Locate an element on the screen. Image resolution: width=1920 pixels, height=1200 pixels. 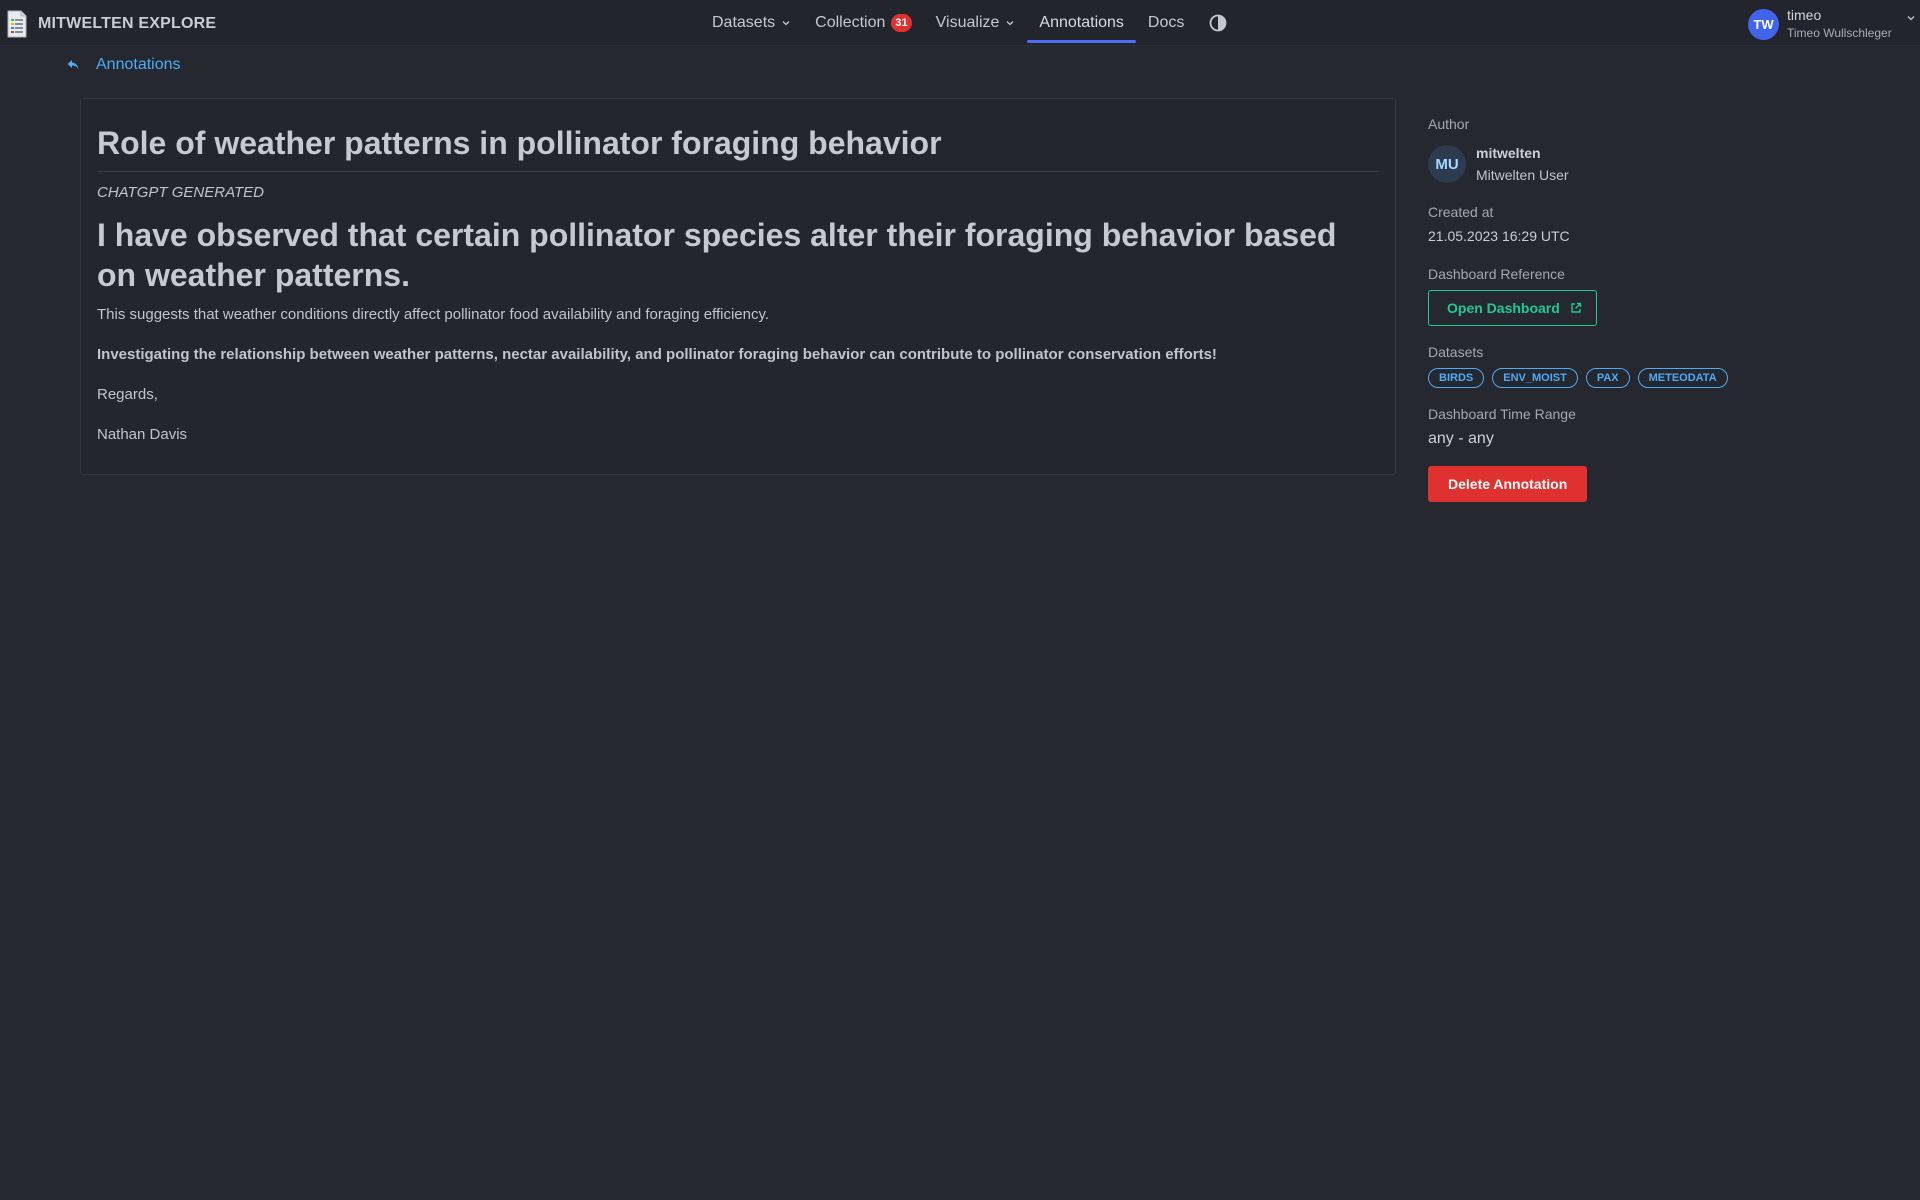
nav-docs-label: Docs is located at coordinates (1166, 22).